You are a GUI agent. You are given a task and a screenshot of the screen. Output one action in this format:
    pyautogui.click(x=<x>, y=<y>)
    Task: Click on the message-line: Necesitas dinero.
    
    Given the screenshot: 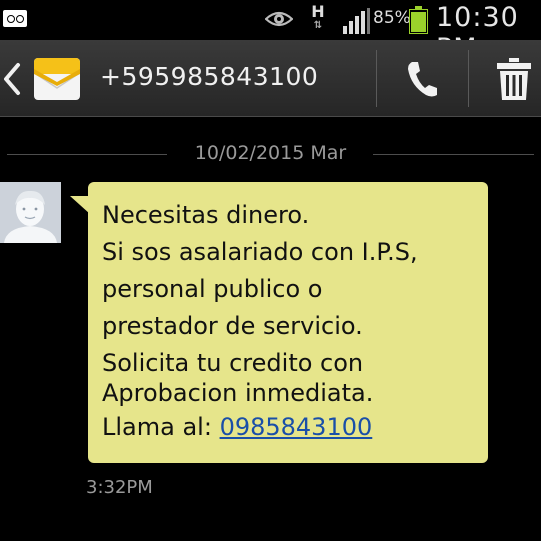 What is the action you would take?
    pyautogui.click(x=206, y=215)
    